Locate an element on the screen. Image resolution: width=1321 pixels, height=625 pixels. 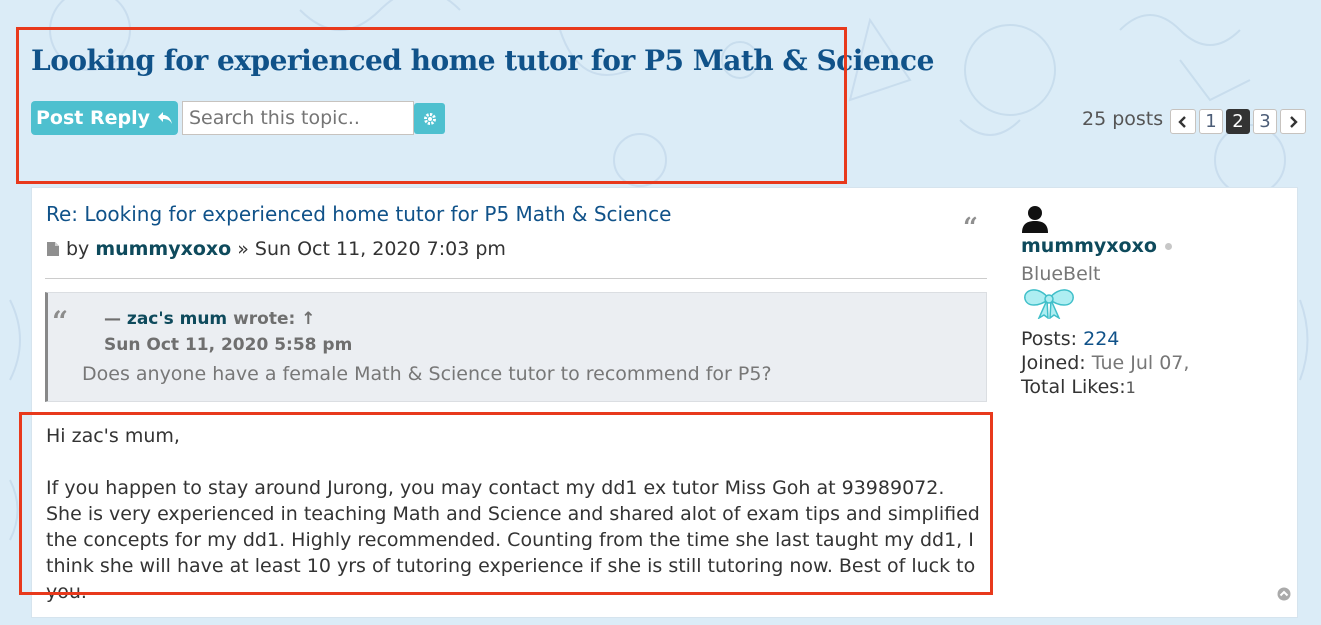
user-icon is located at coordinates (1035, 219).